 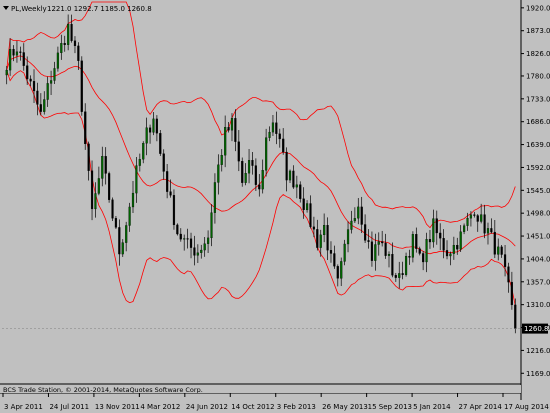 I want to click on y-tick-label: 1826.0, so click(x=538, y=54).